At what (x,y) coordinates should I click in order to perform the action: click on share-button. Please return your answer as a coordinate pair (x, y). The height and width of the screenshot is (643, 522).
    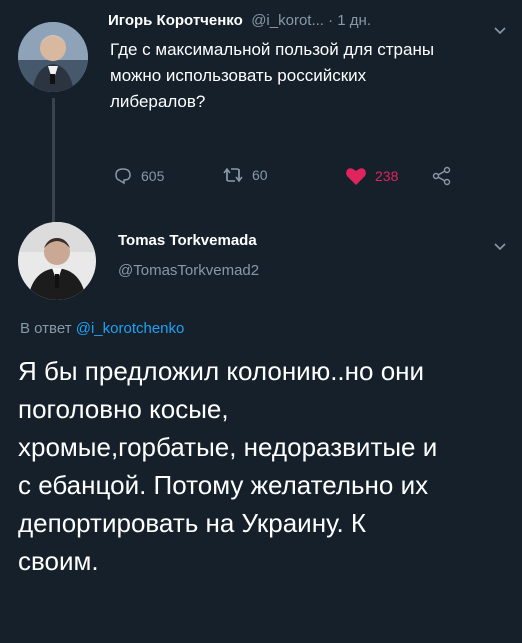
    Looking at the image, I should click on (442, 176).